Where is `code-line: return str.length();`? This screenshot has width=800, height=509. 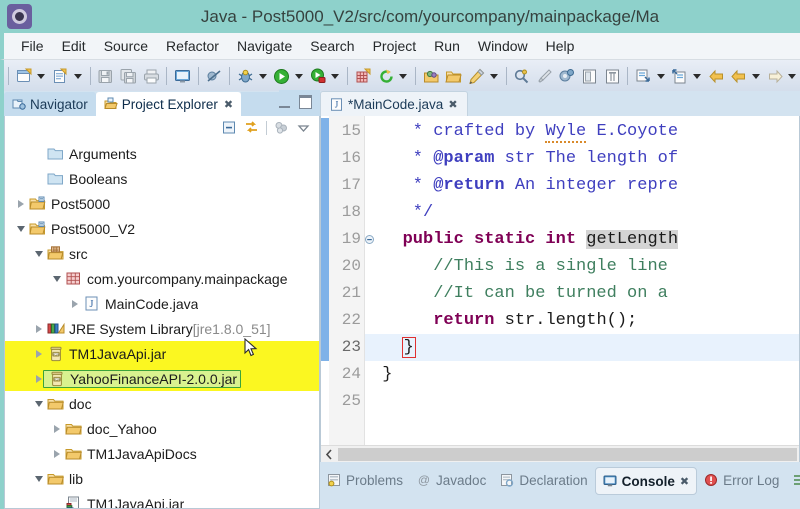 code-line: return str.length(); is located at coordinates (582, 320).